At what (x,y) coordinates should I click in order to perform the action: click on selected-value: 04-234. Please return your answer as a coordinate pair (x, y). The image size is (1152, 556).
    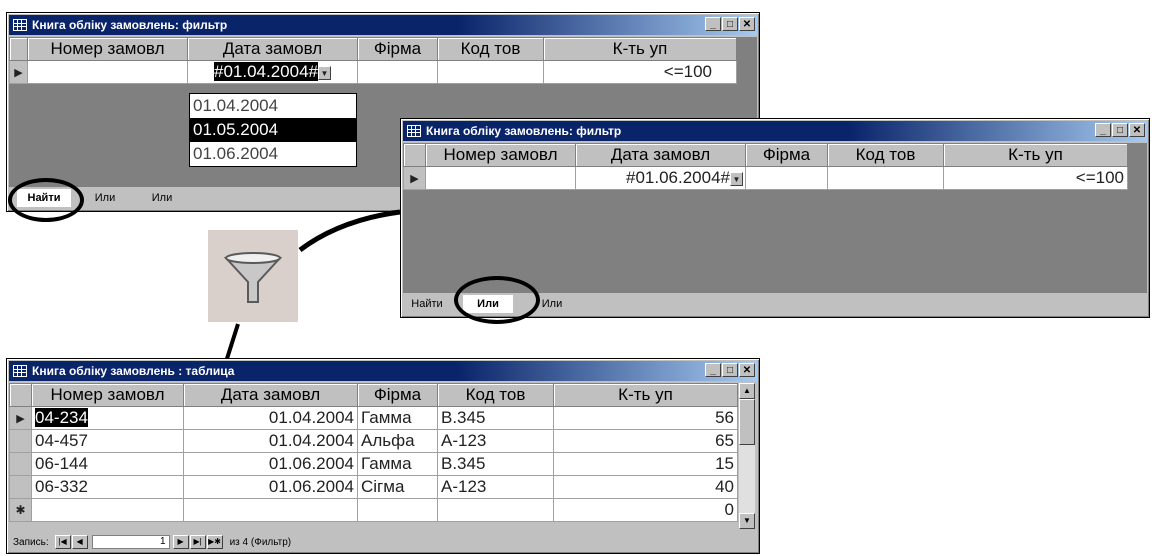
    Looking at the image, I should click on (61, 417).